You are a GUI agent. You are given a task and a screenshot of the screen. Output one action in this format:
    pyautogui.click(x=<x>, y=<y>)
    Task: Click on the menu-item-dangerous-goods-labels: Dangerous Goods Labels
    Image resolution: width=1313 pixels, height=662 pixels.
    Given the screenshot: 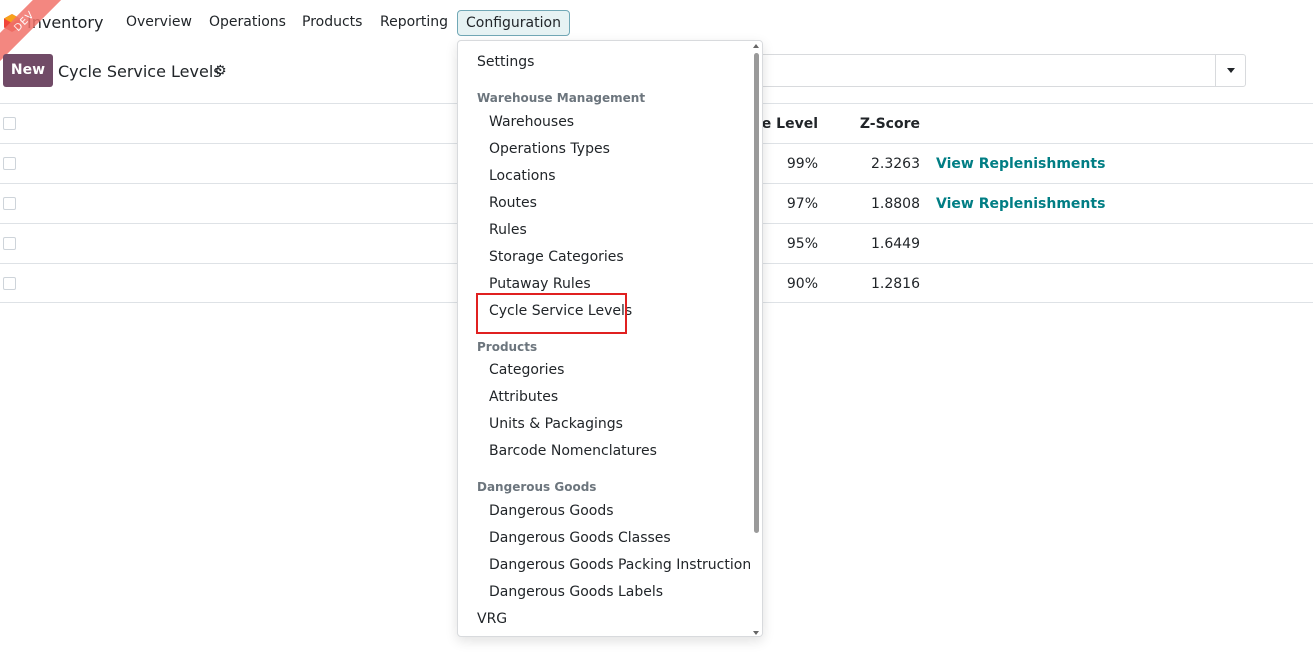 What is the action you would take?
    pyautogui.click(x=576, y=592)
    